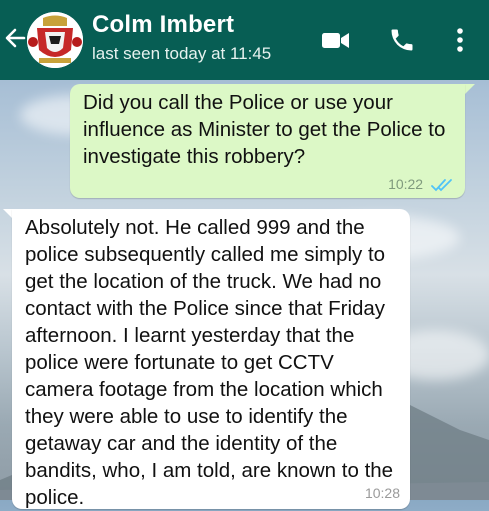  Describe the element at coordinates (336, 40) in the screenshot. I see `video-call-icon` at that location.